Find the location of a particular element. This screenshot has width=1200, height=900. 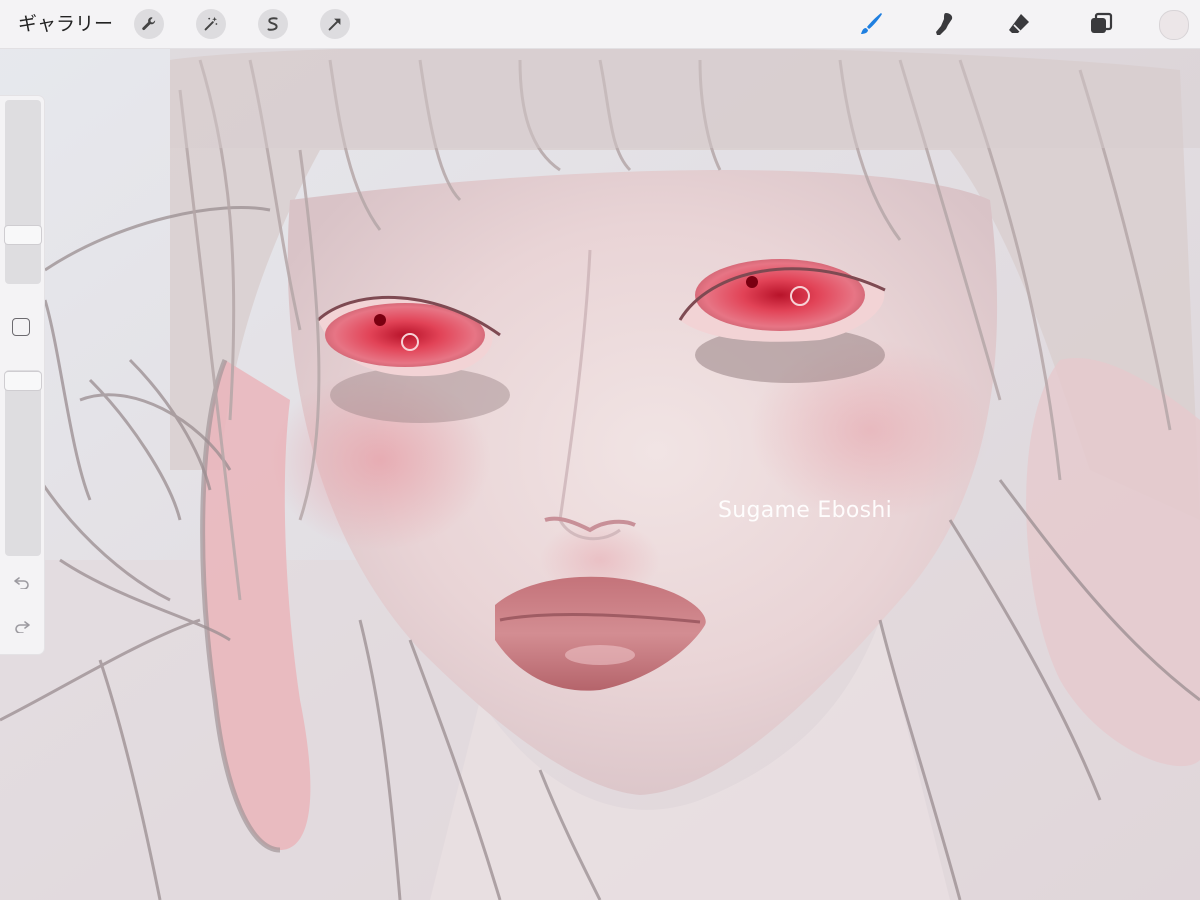

color-picker-button is located at coordinates (1174, 25).